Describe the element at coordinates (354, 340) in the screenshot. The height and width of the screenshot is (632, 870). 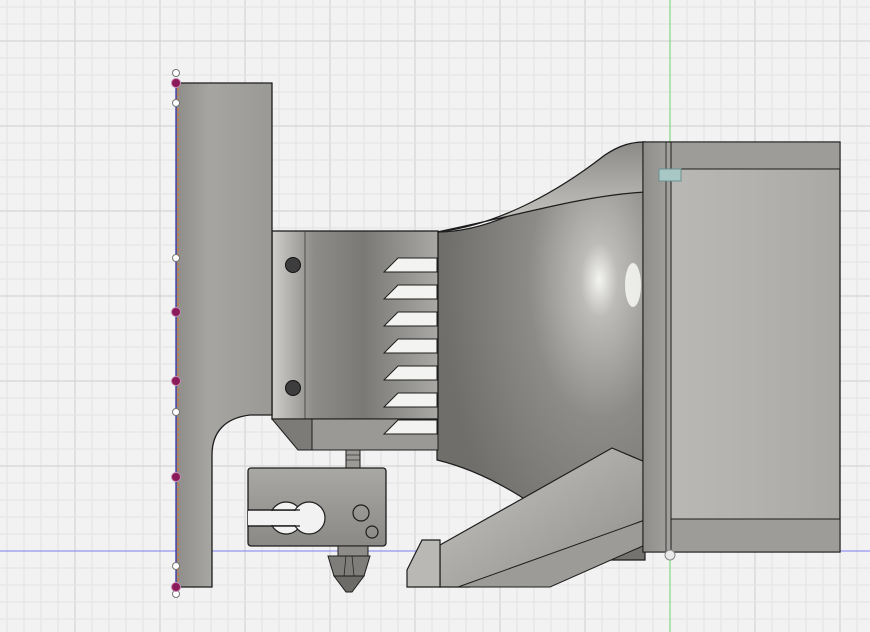
I see `heatsink` at that location.